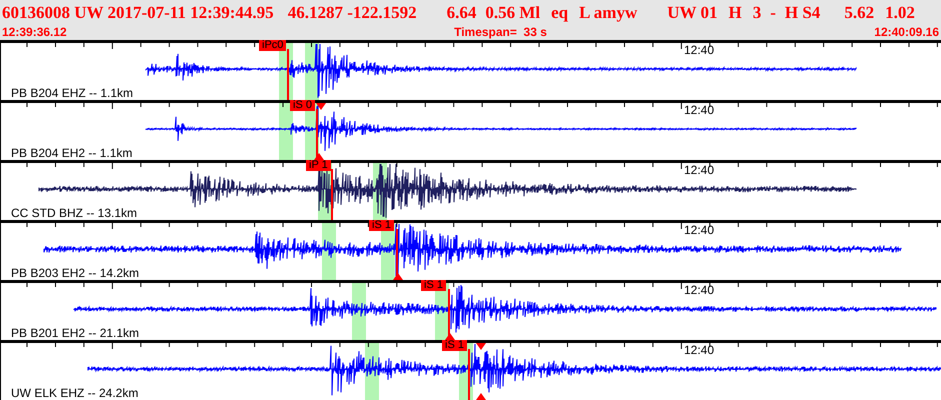 Image resolution: width=941 pixels, height=400 pixels. I want to click on event-field: eq, so click(559, 12).